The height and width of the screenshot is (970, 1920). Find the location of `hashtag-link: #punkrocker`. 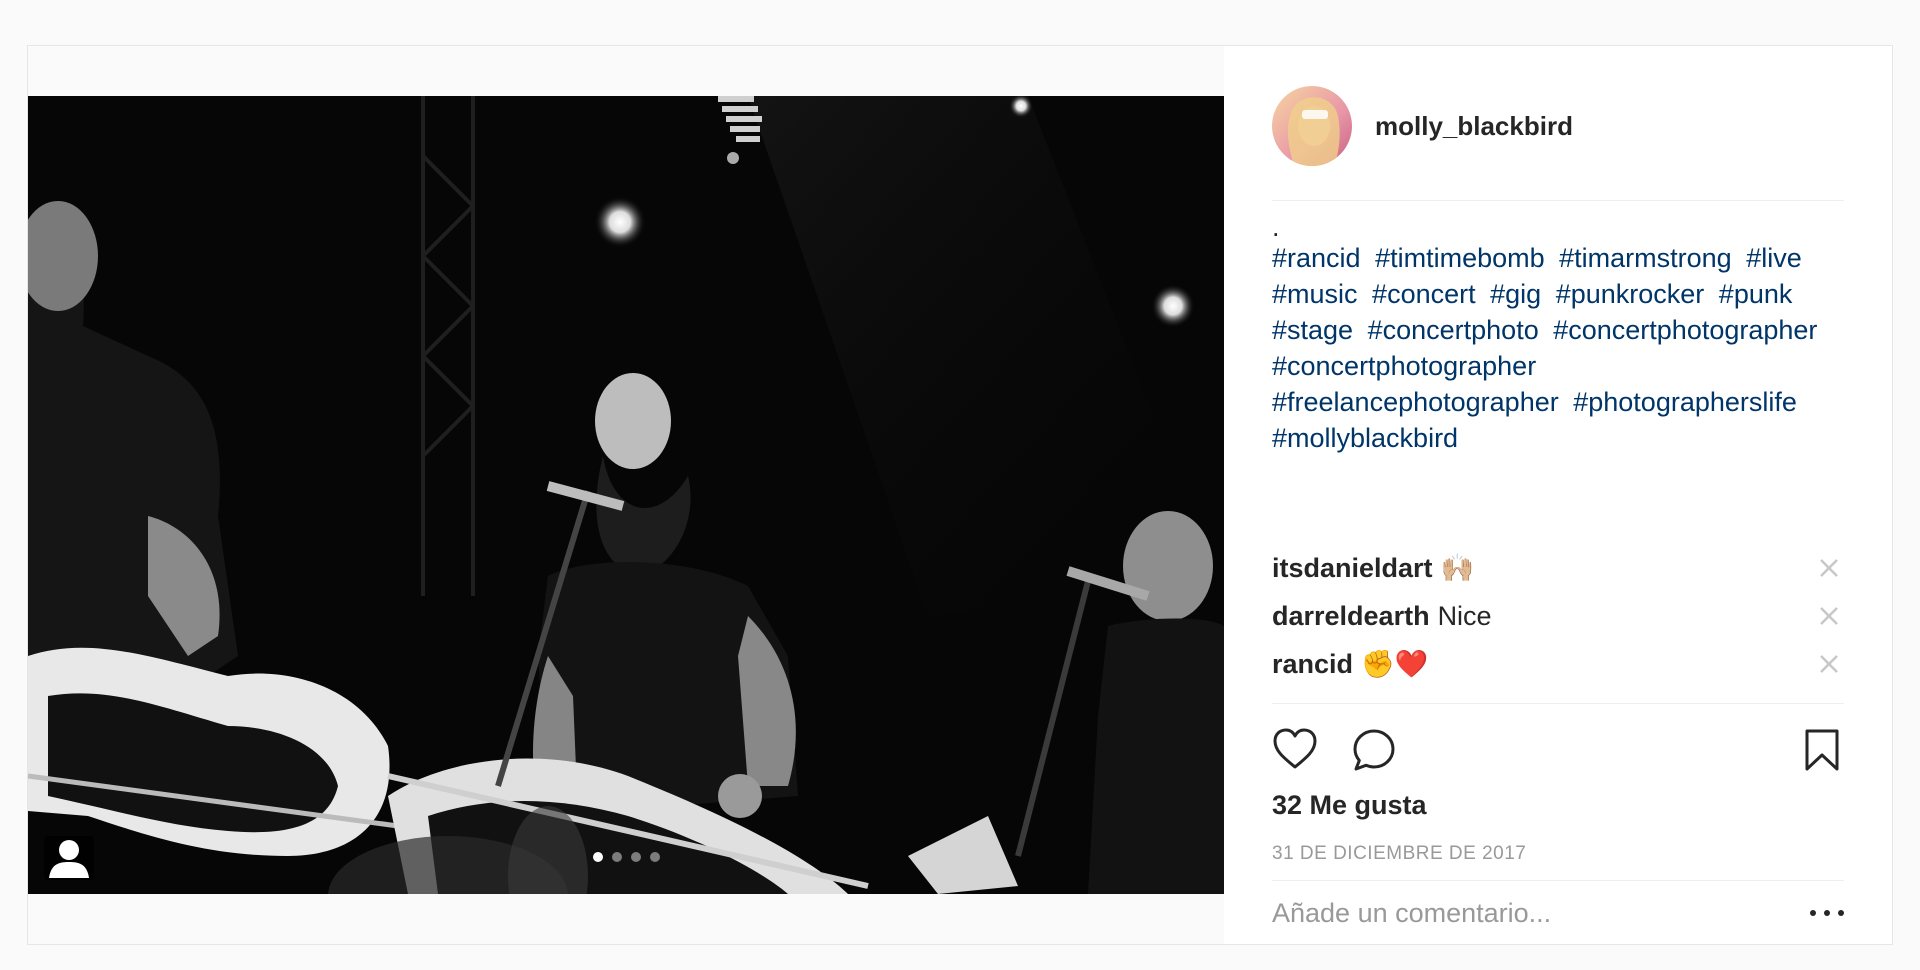

hashtag-link: #punkrocker is located at coordinates (1630, 294).